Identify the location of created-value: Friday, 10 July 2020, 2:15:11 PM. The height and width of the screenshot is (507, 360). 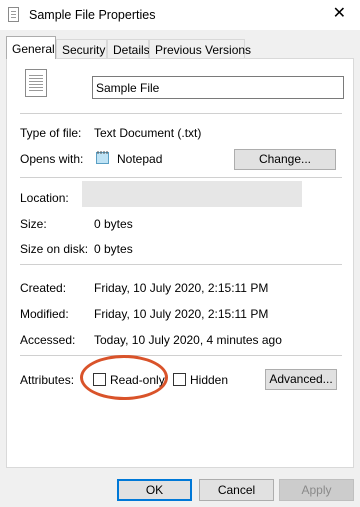
(181, 288).